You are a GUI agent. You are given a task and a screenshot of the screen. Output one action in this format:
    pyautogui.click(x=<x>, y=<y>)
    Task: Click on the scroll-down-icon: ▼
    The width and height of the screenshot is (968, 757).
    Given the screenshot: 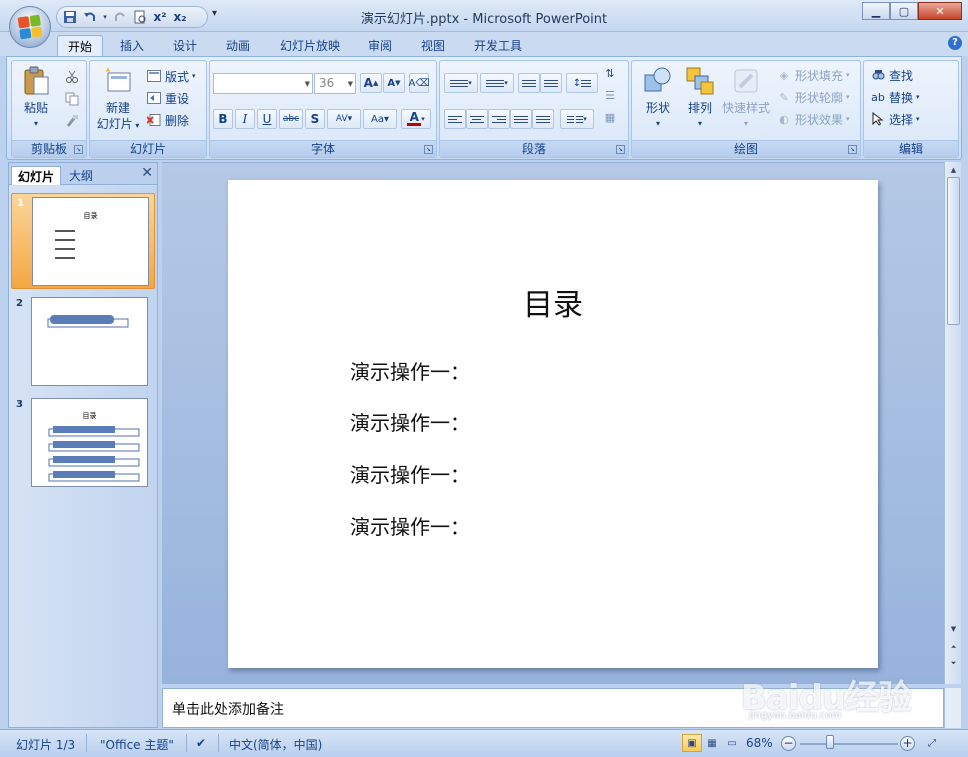 What is the action you would take?
    pyautogui.click(x=953, y=629)
    